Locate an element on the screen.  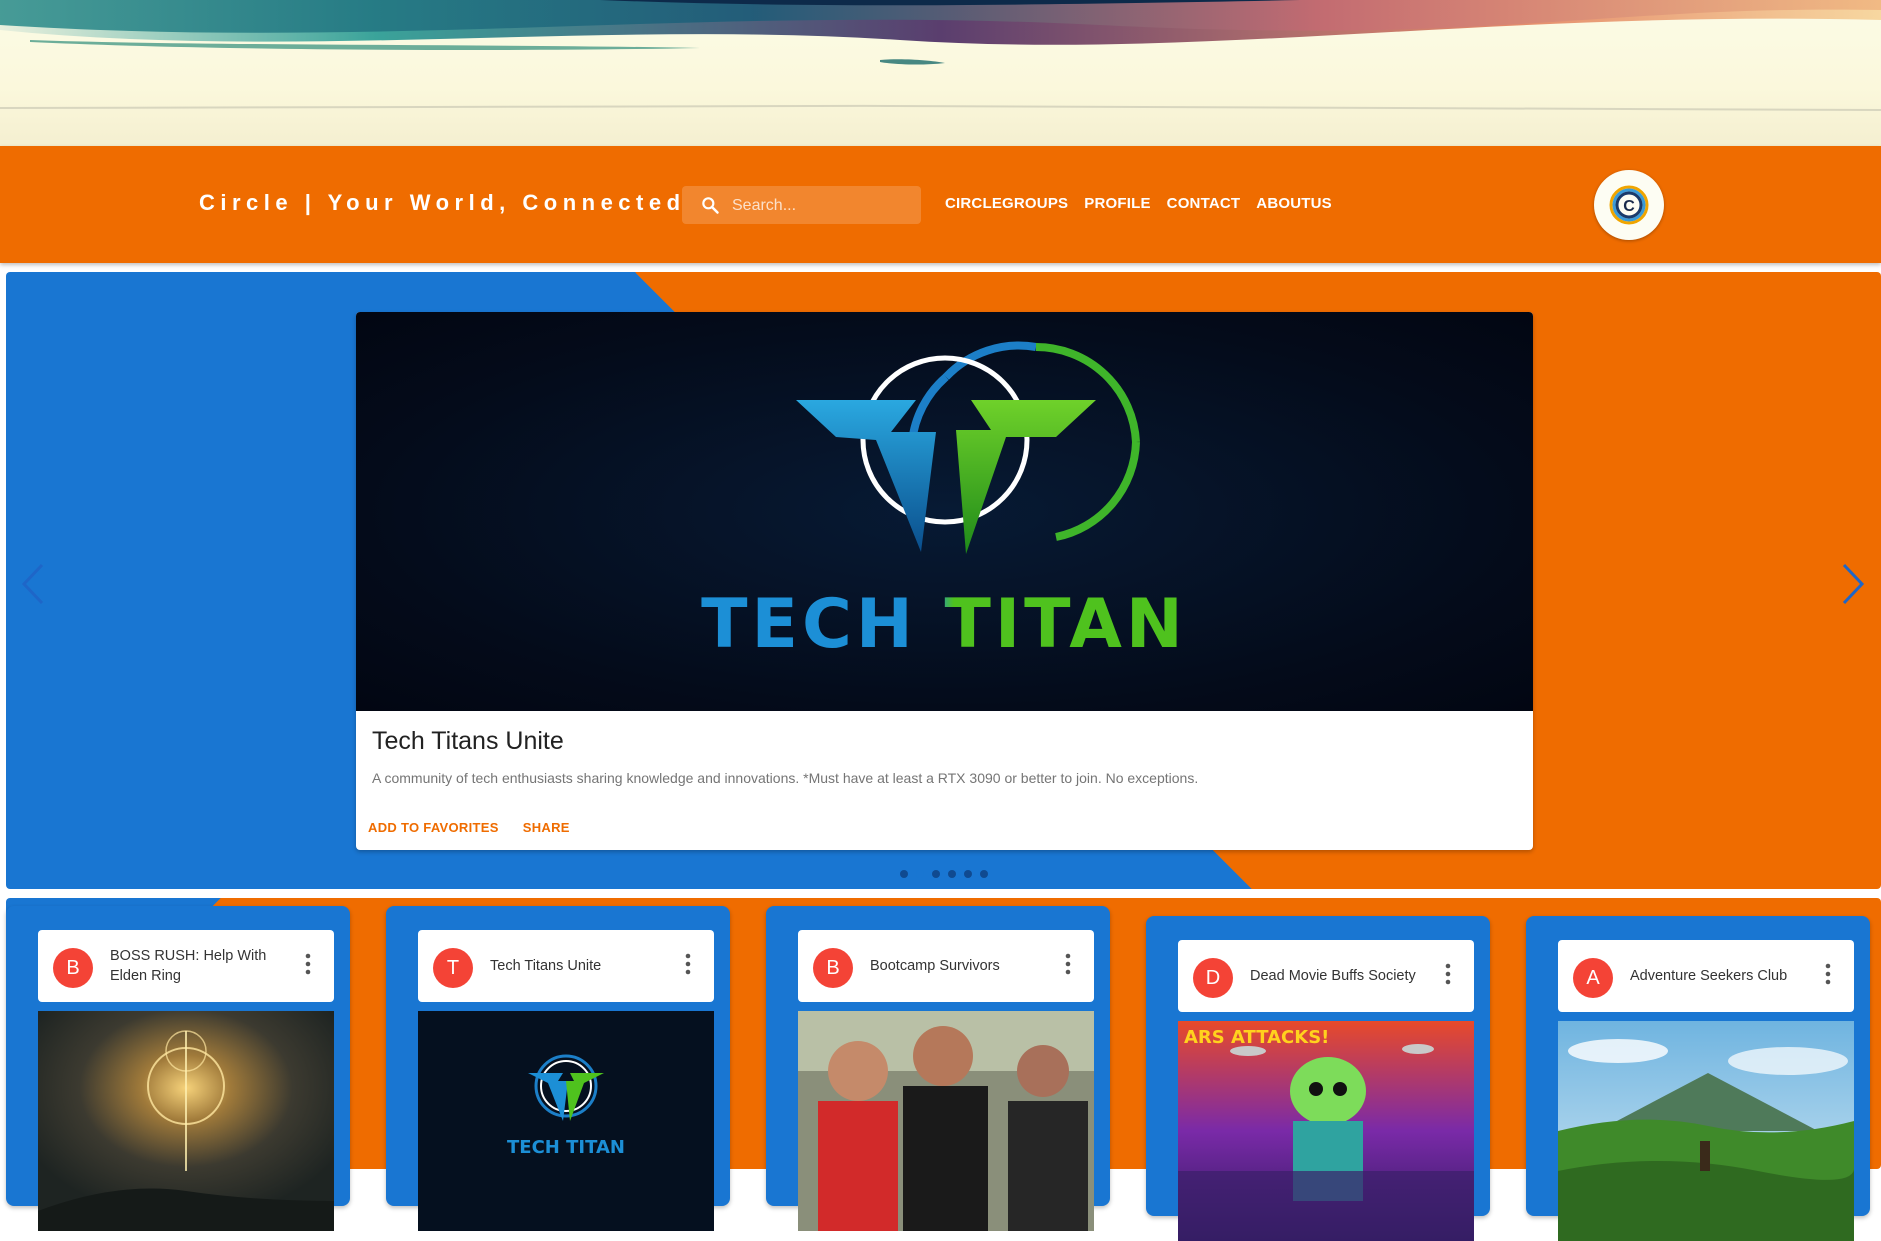
group-card-header: A Adventure Seekers Club is located at coordinates (1706, 976).